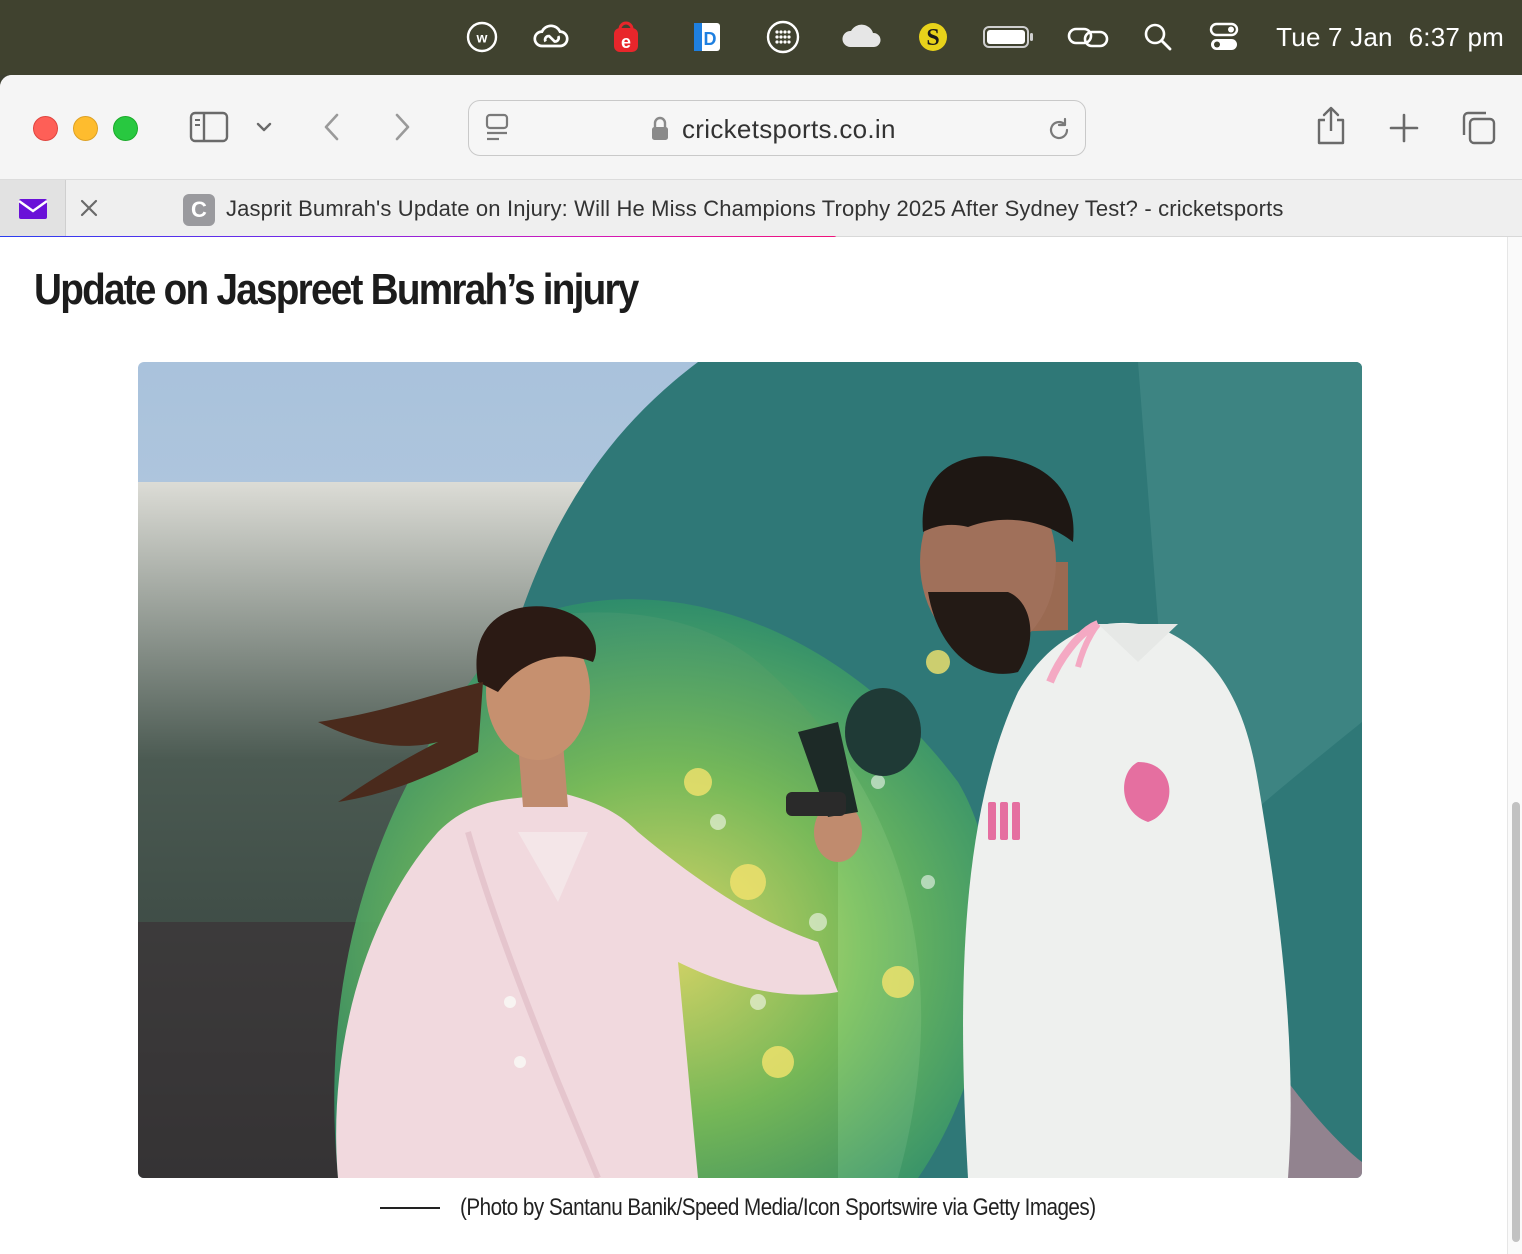  What do you see at coordinates (199, 210) in the screenshot?
I see `tab-favicon: C` at bounding box center [199, 210].